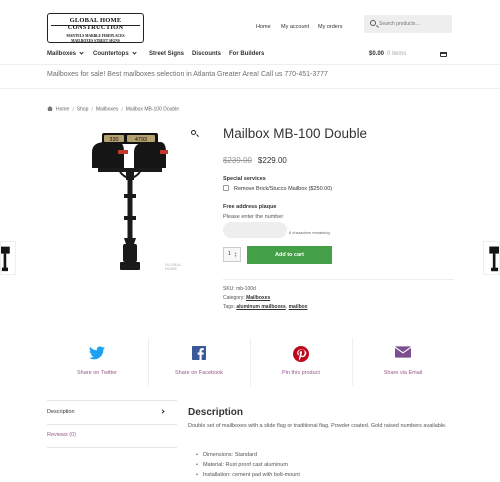 Image resolution: width=500 pixels, height=482 pixels. I want to click on search-input, so click(413, 24).